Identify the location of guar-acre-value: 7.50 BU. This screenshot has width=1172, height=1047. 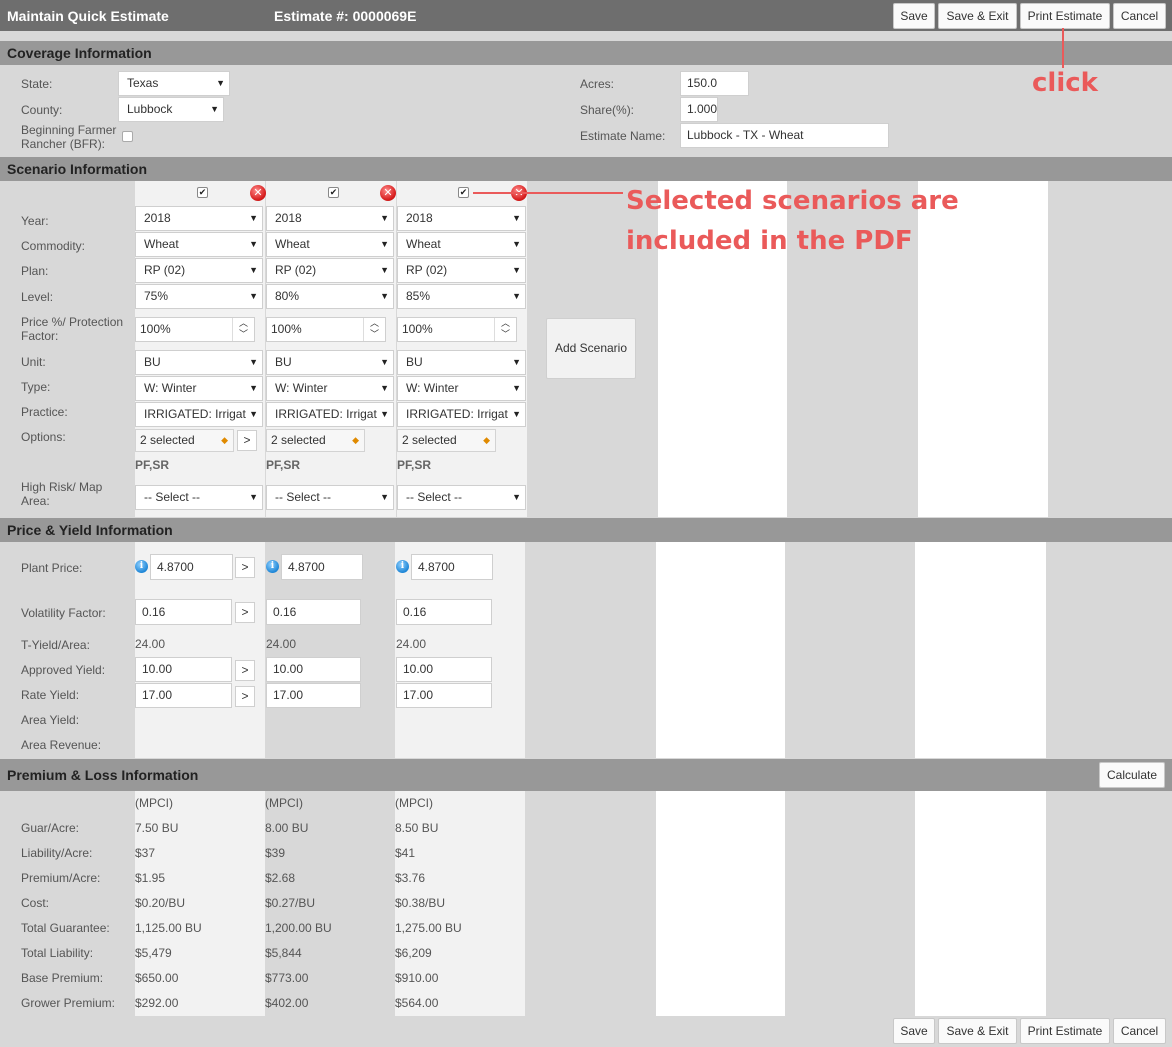
(157, 828).